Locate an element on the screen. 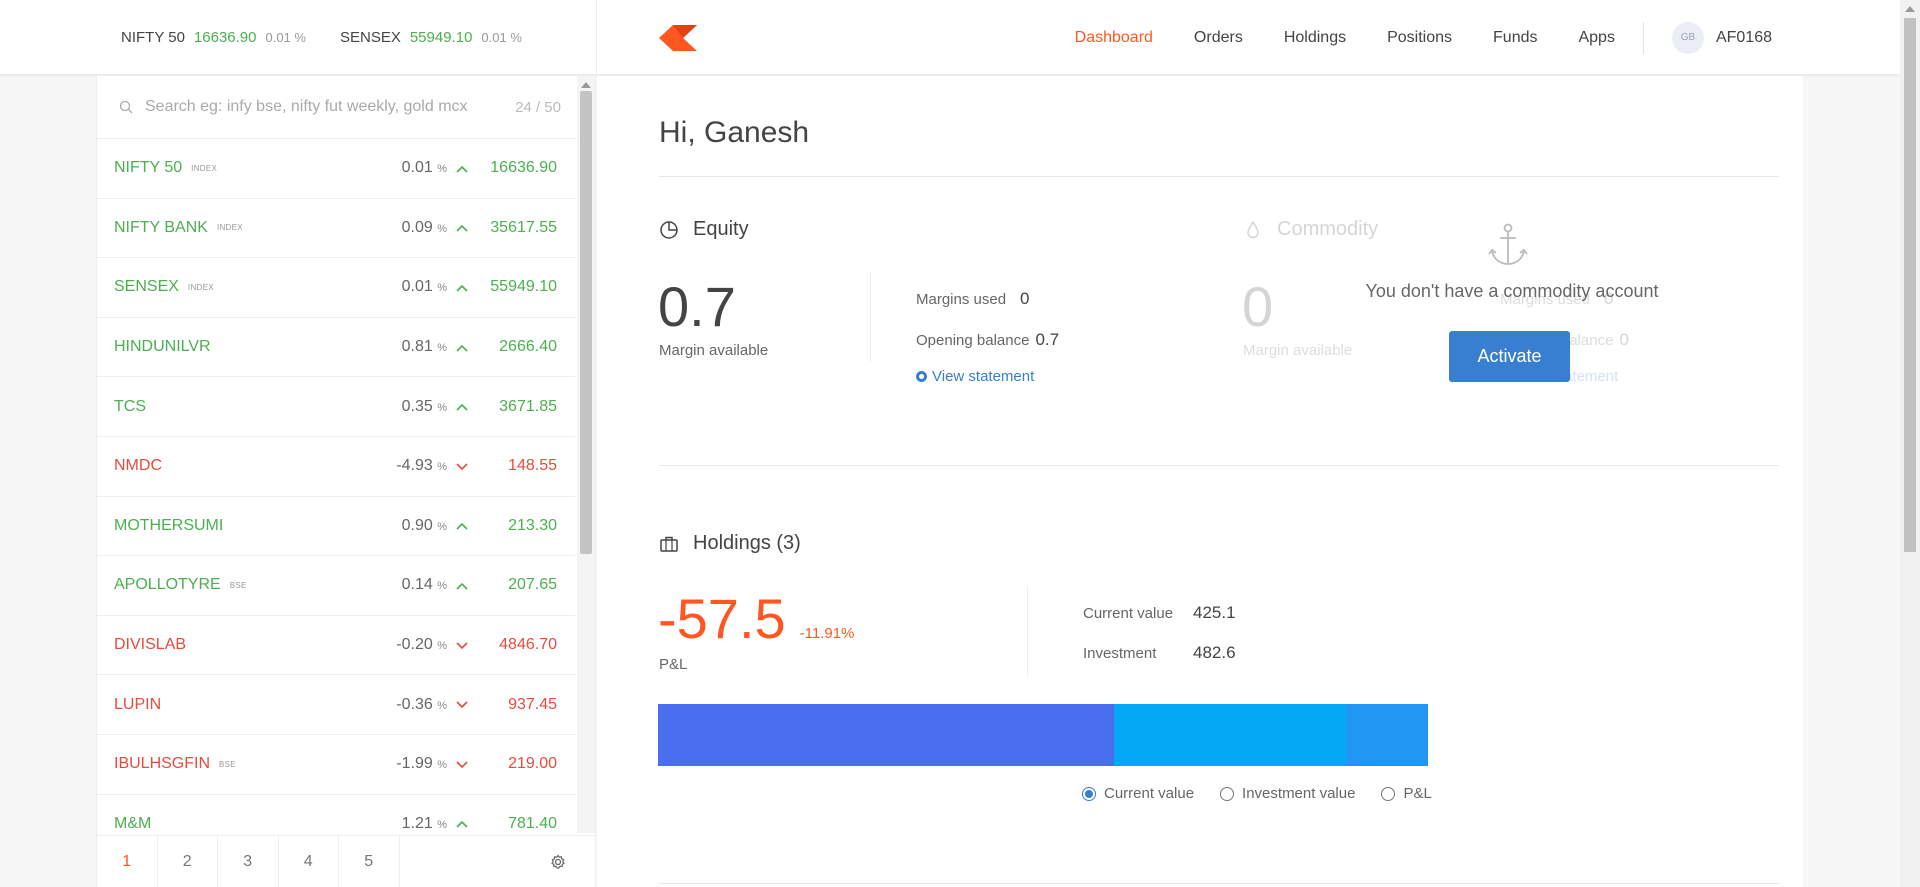  legend-investment-value: Investment value is located at coordinates (1287, 793).